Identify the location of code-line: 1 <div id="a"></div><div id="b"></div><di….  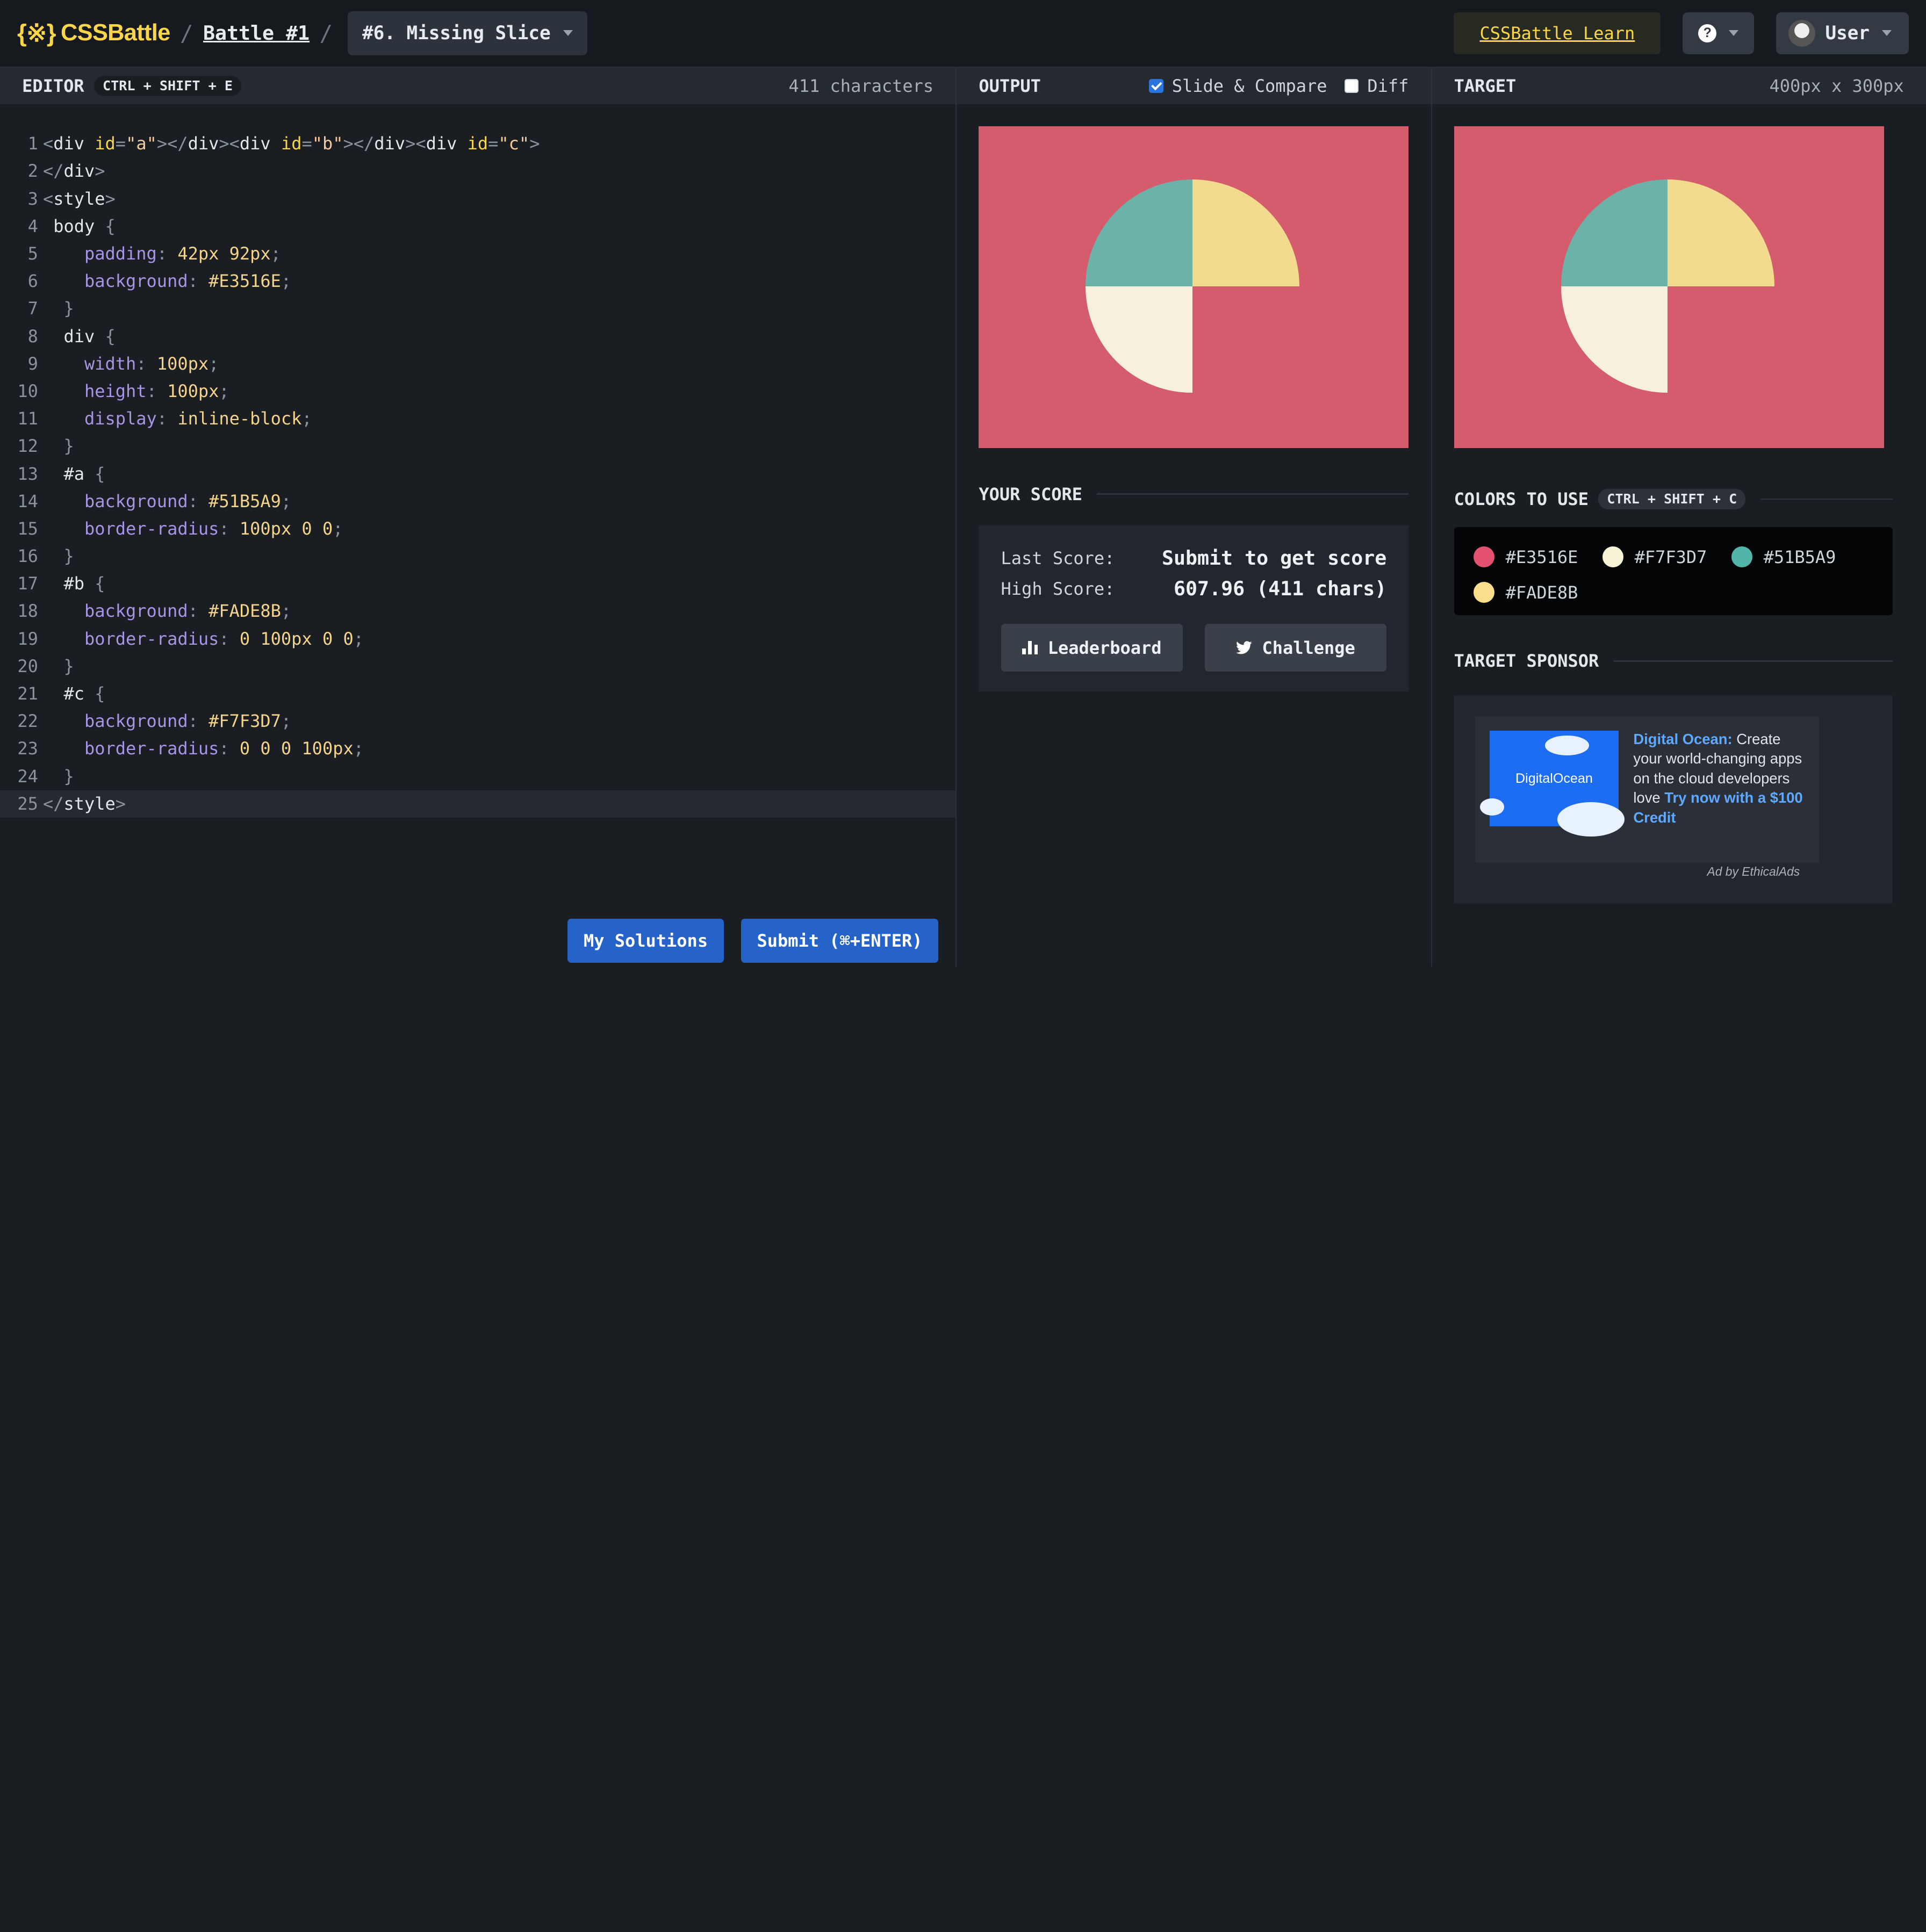
(478, 143).